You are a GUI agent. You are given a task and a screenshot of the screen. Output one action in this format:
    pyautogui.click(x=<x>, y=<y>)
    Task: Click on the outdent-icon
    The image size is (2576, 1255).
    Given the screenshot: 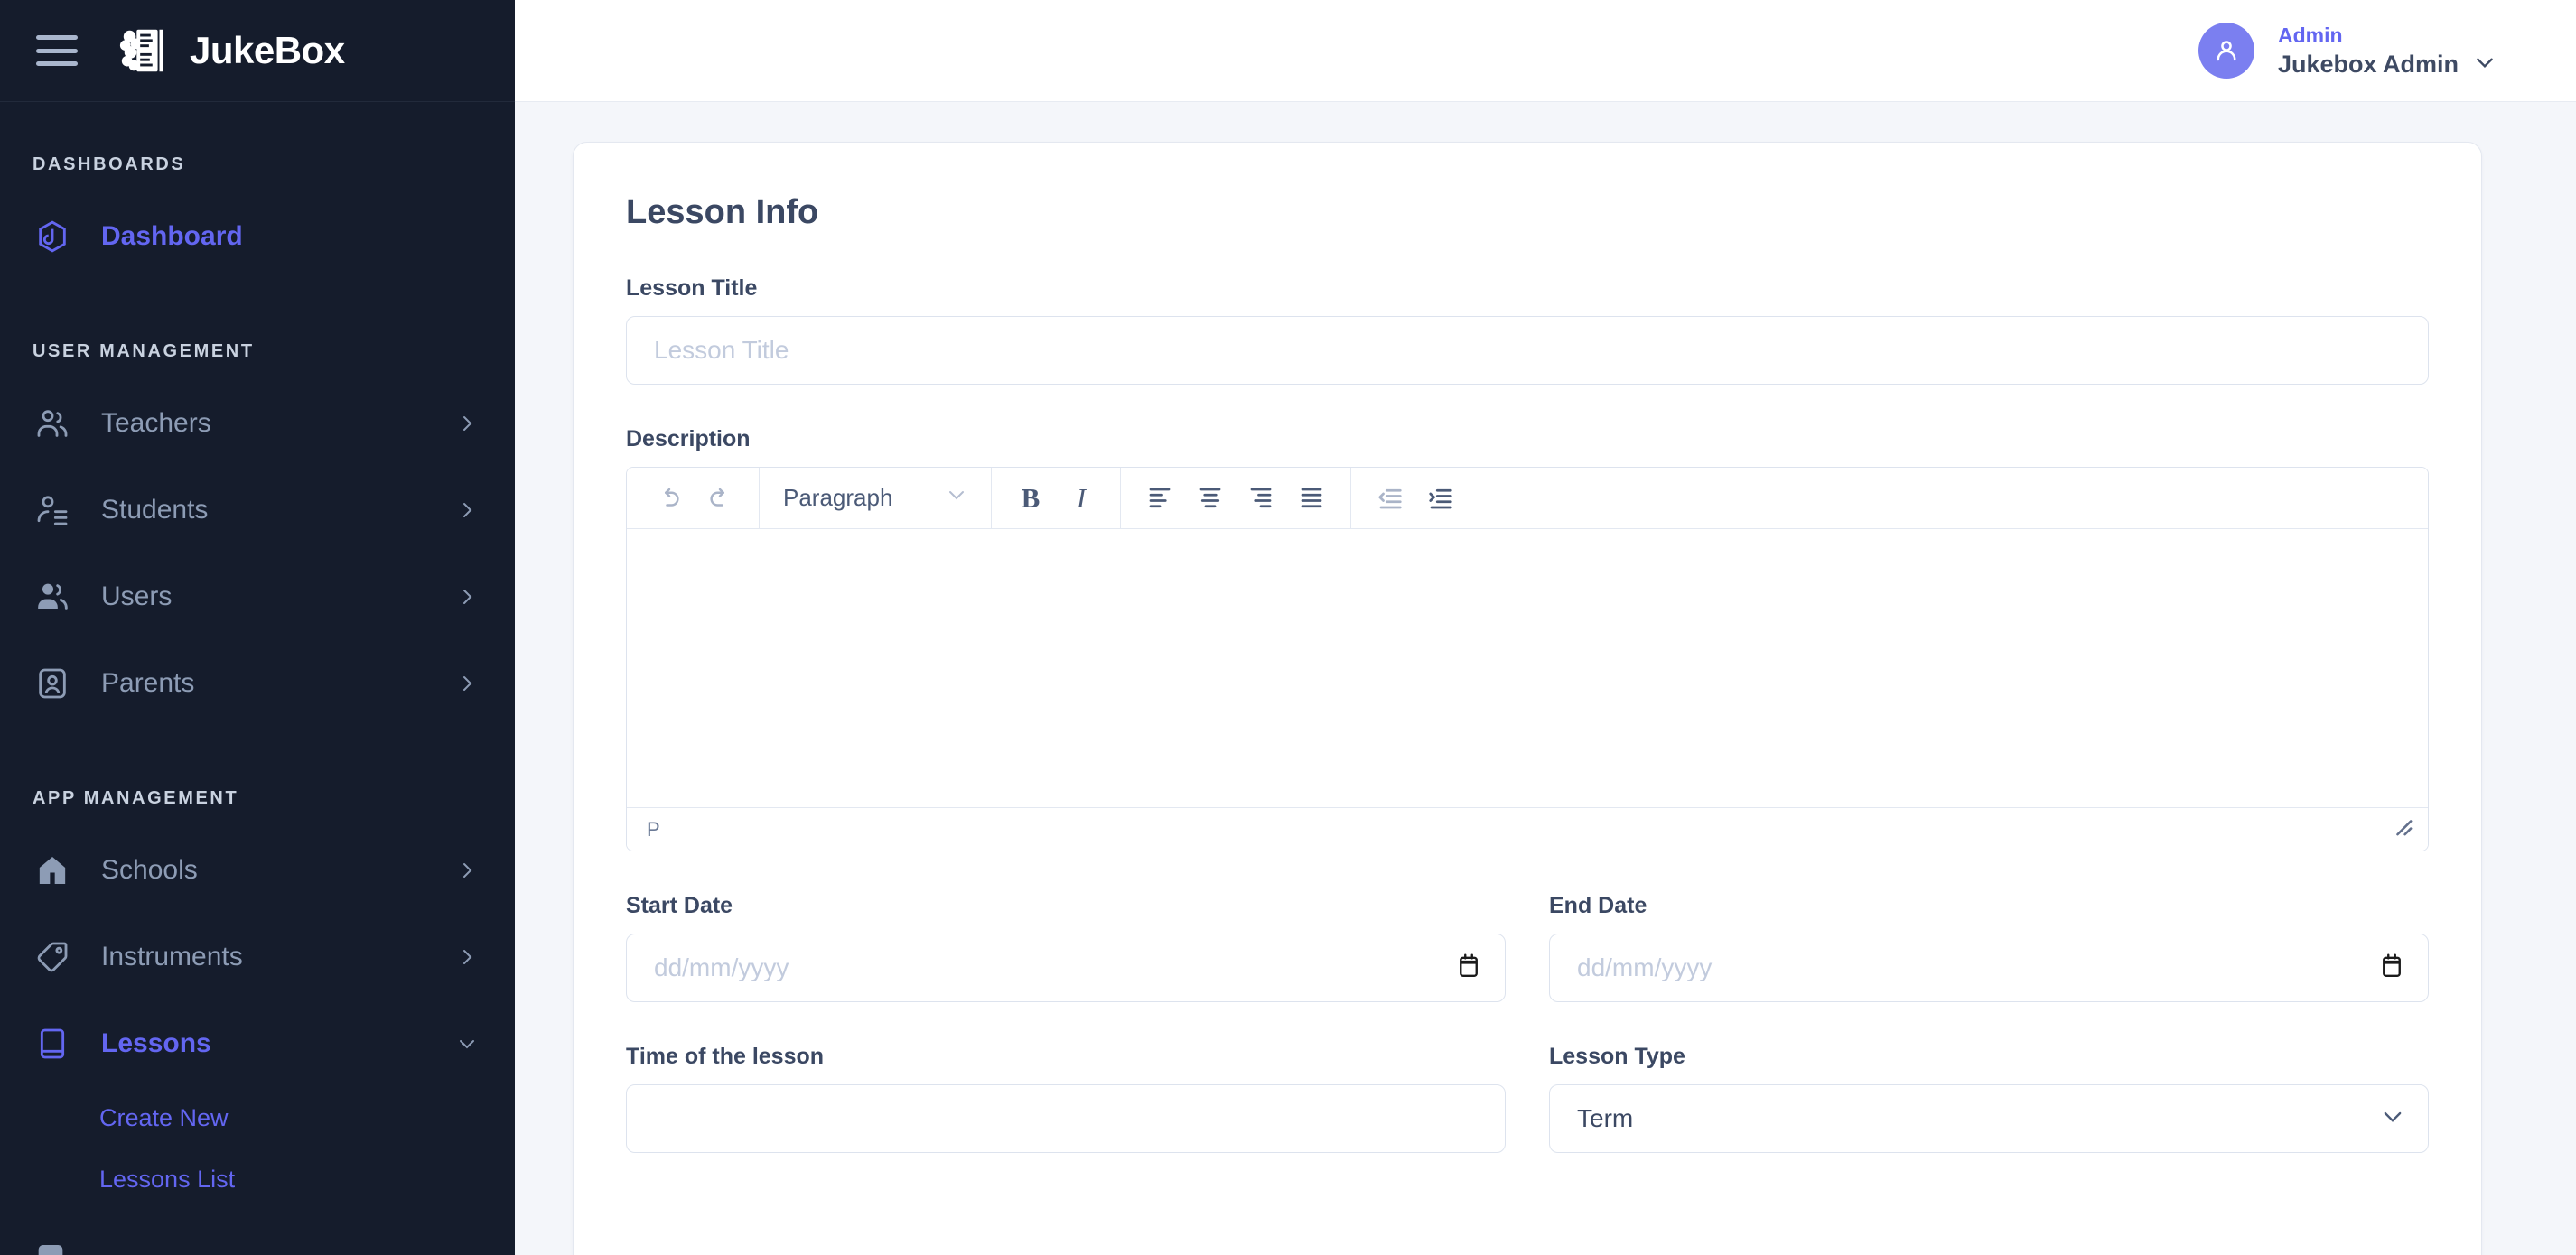 What is the action you would take?
    pyautogui.click(x=1390, y=498)
    